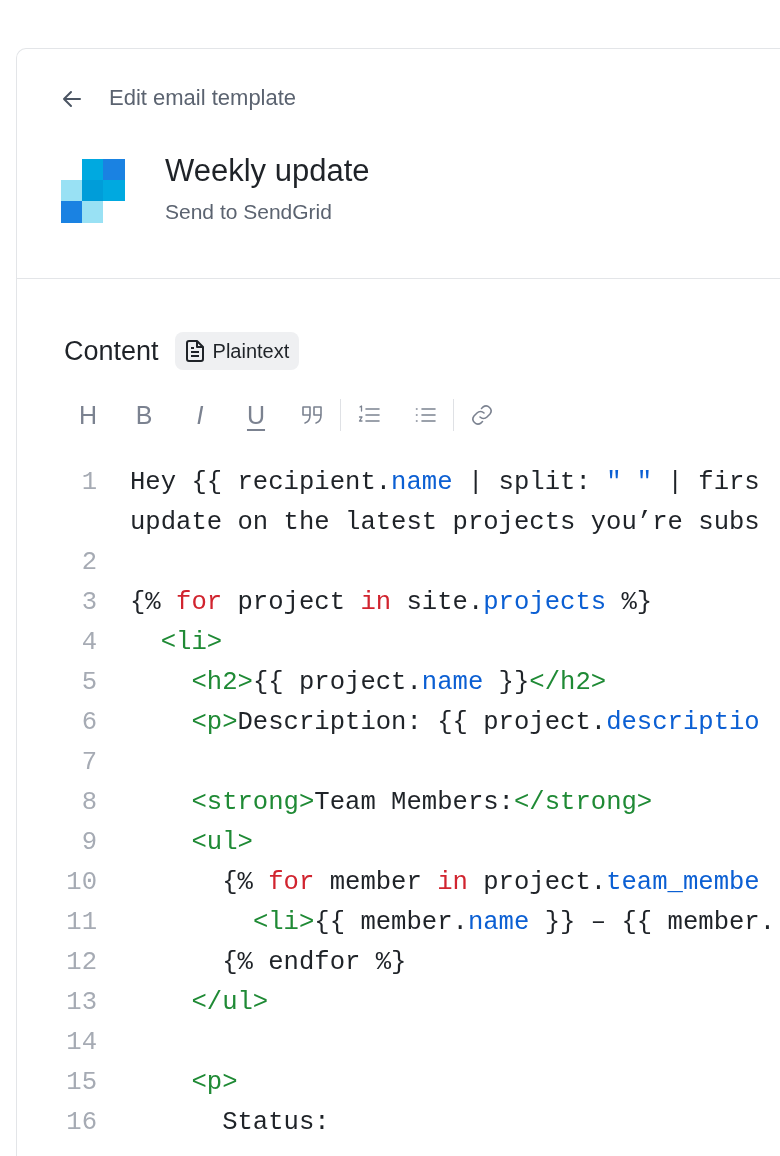 Image resolution: width=780 pixels, height=1156 pixels. I want to click on line-number: 15, so click(81, 1083).